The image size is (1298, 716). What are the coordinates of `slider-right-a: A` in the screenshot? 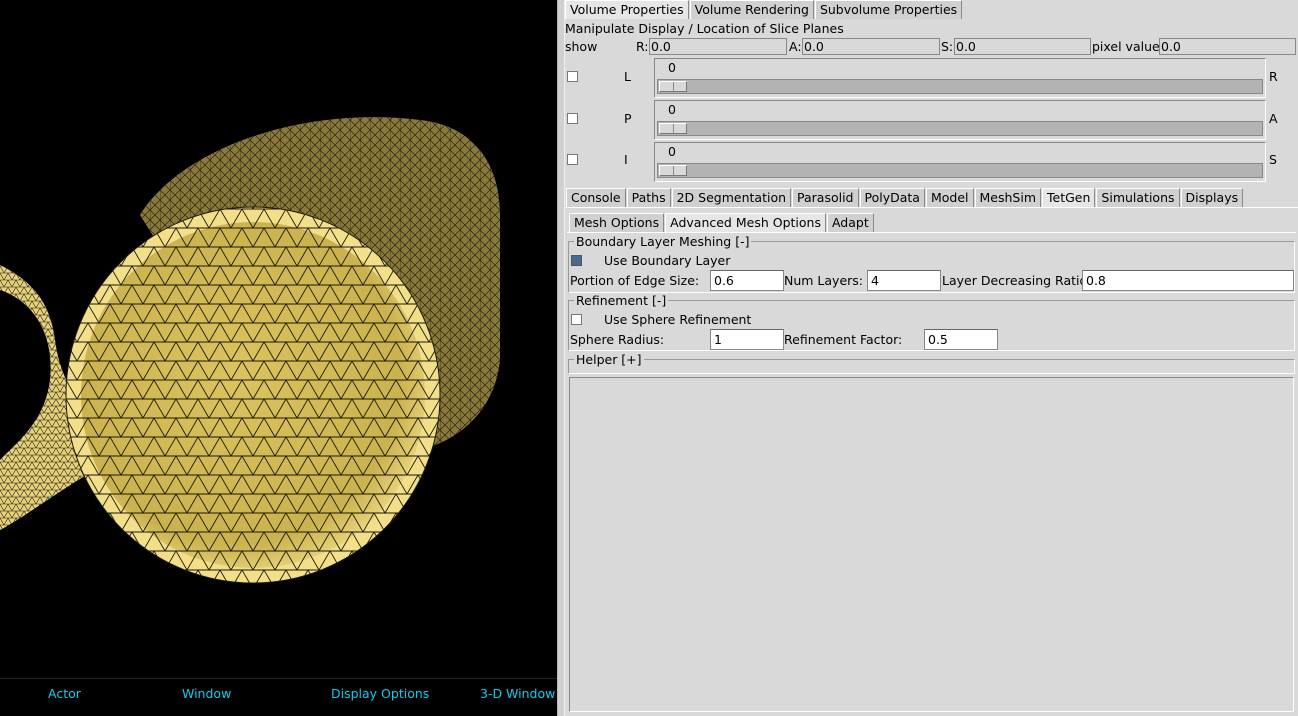 It's located at (1273, 118).